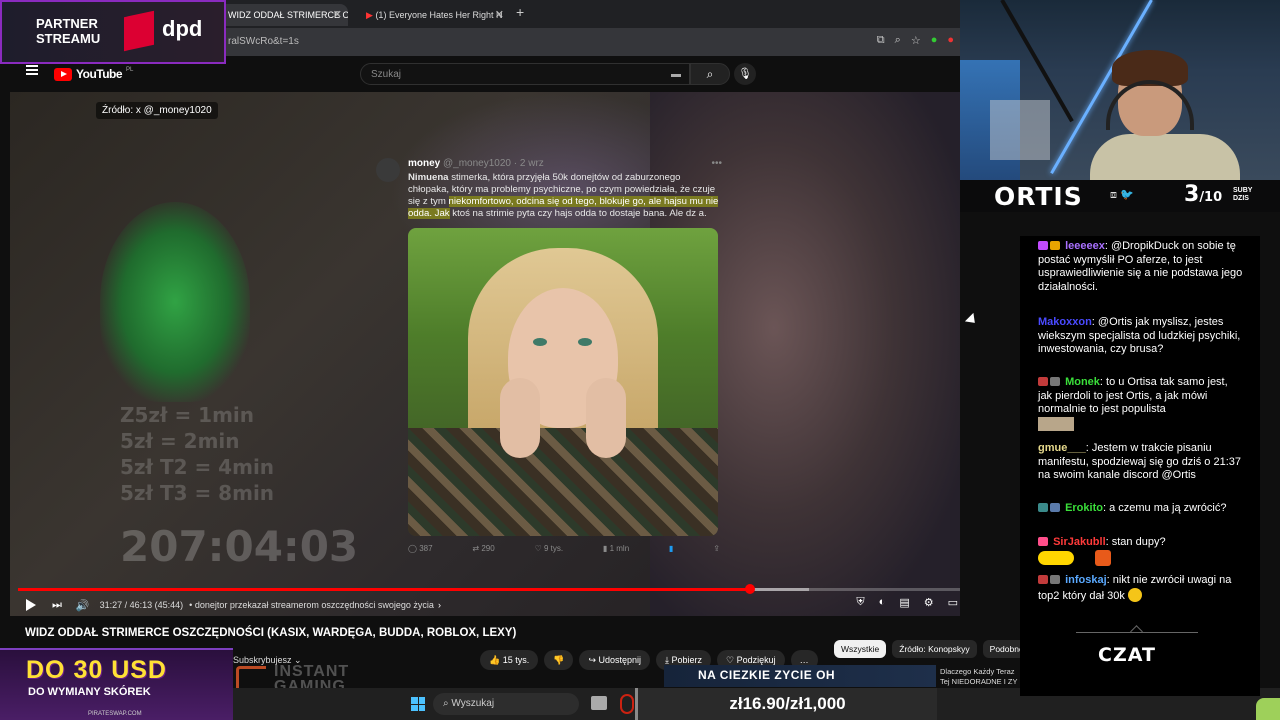  What do you see at coordinates (929, 602) in the screenshot?
I see `settings-gear-icon: ⚙` at bounding box center [929, 602].